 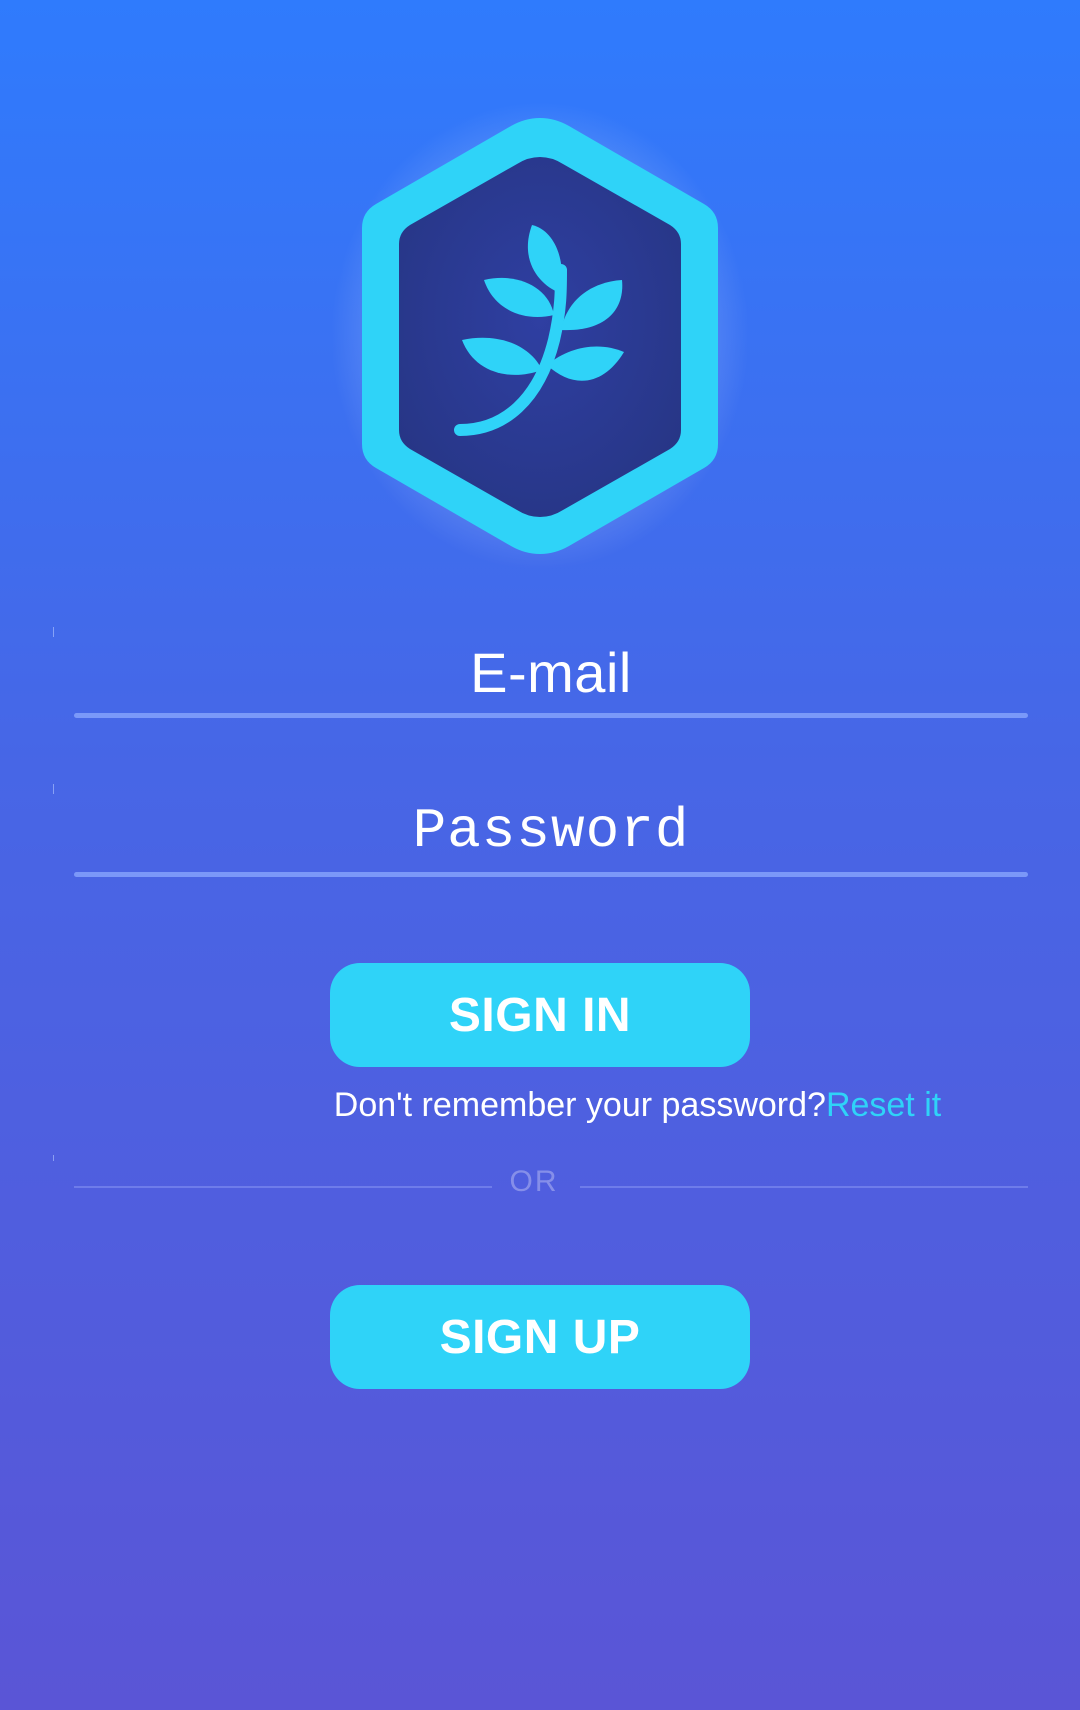 I want to click on or-divider: OR, so click(x=551, y=1185).